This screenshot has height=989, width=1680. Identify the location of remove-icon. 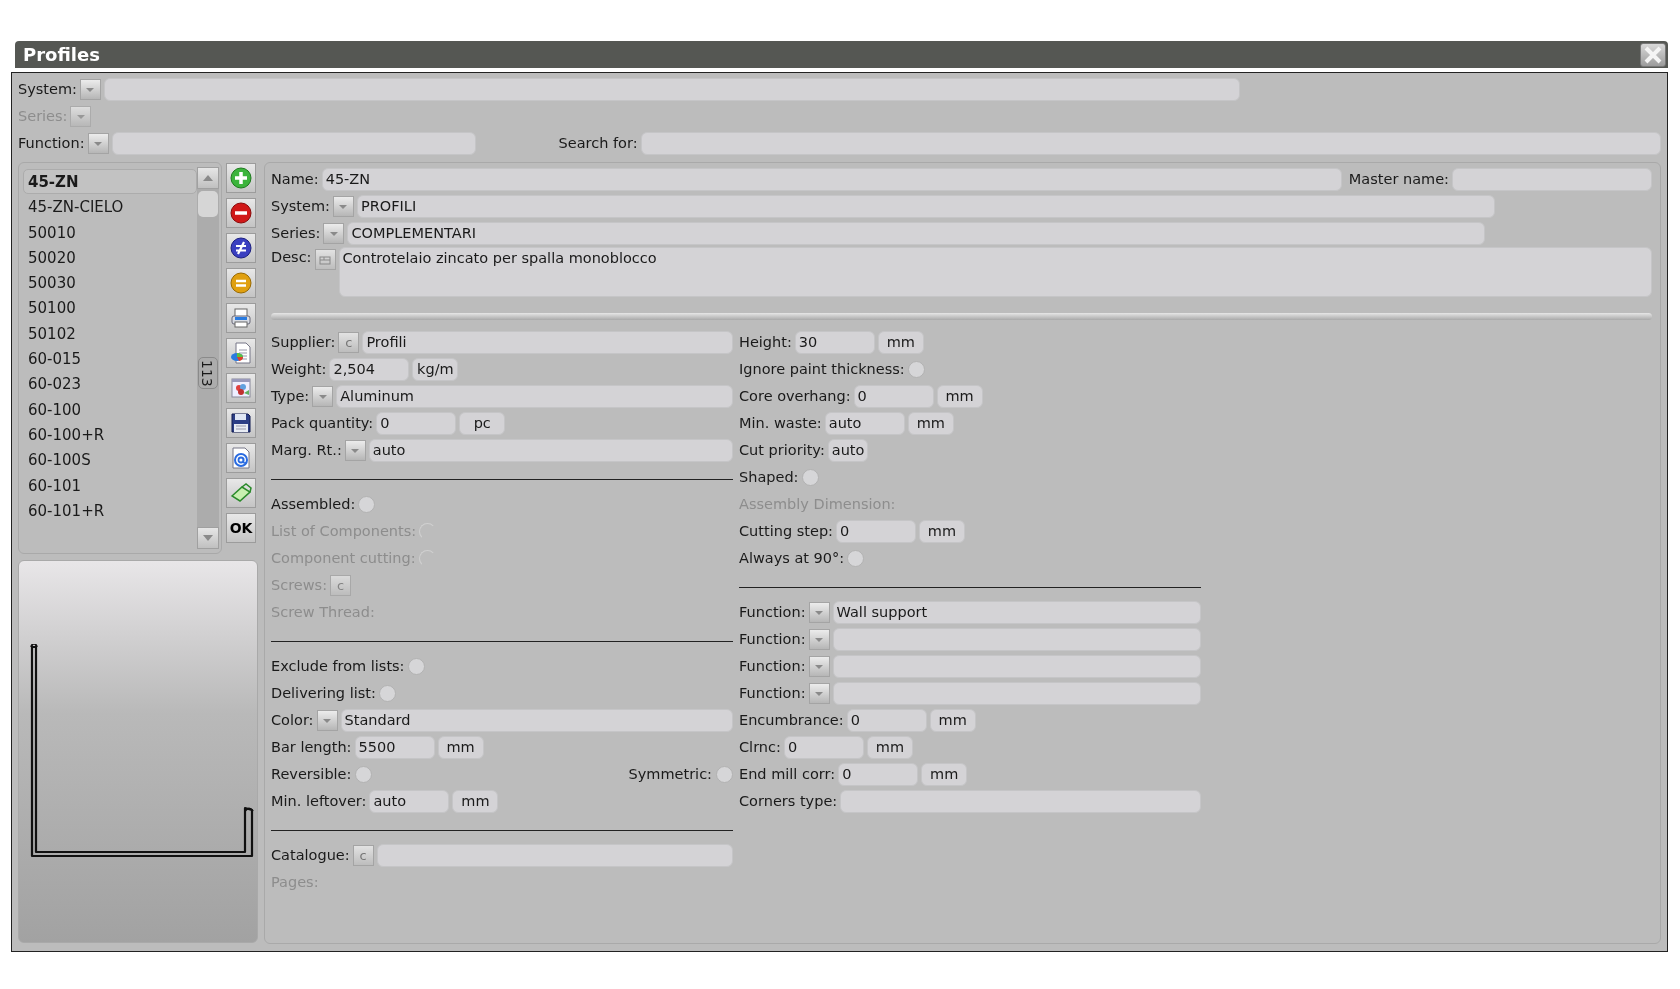
(241, 213).